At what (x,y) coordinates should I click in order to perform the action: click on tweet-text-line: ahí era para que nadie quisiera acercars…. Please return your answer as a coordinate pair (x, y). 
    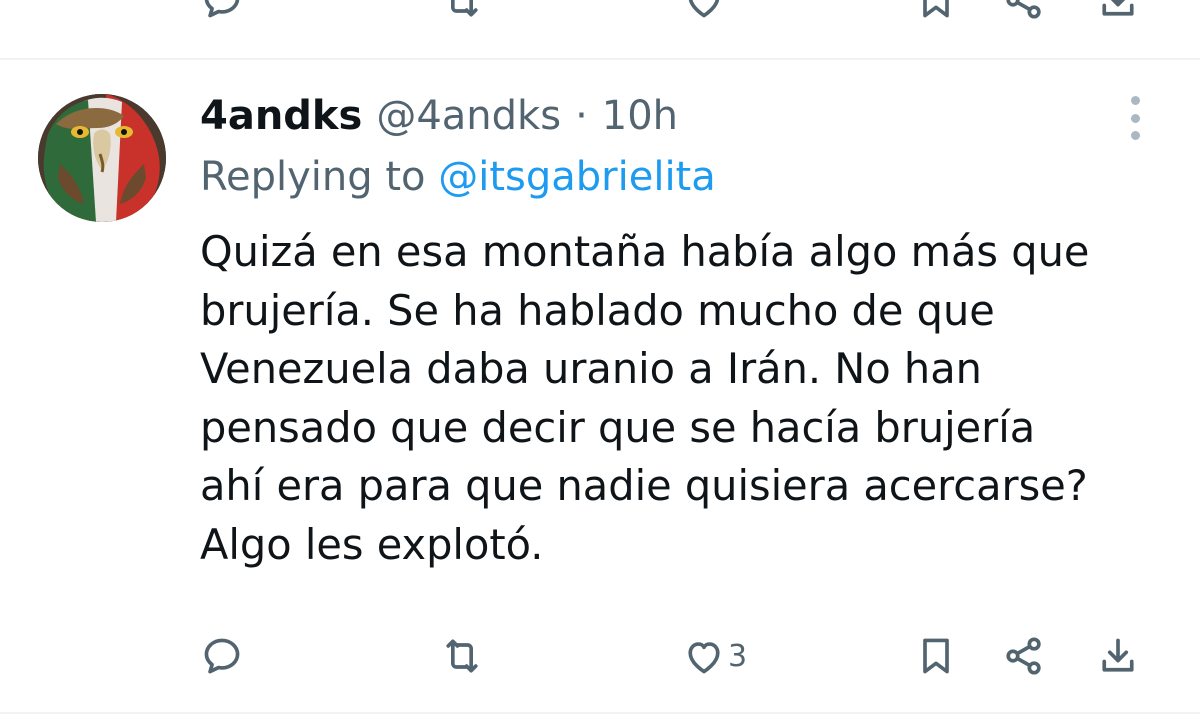
    Looking at the image, I should click on (644, 485).